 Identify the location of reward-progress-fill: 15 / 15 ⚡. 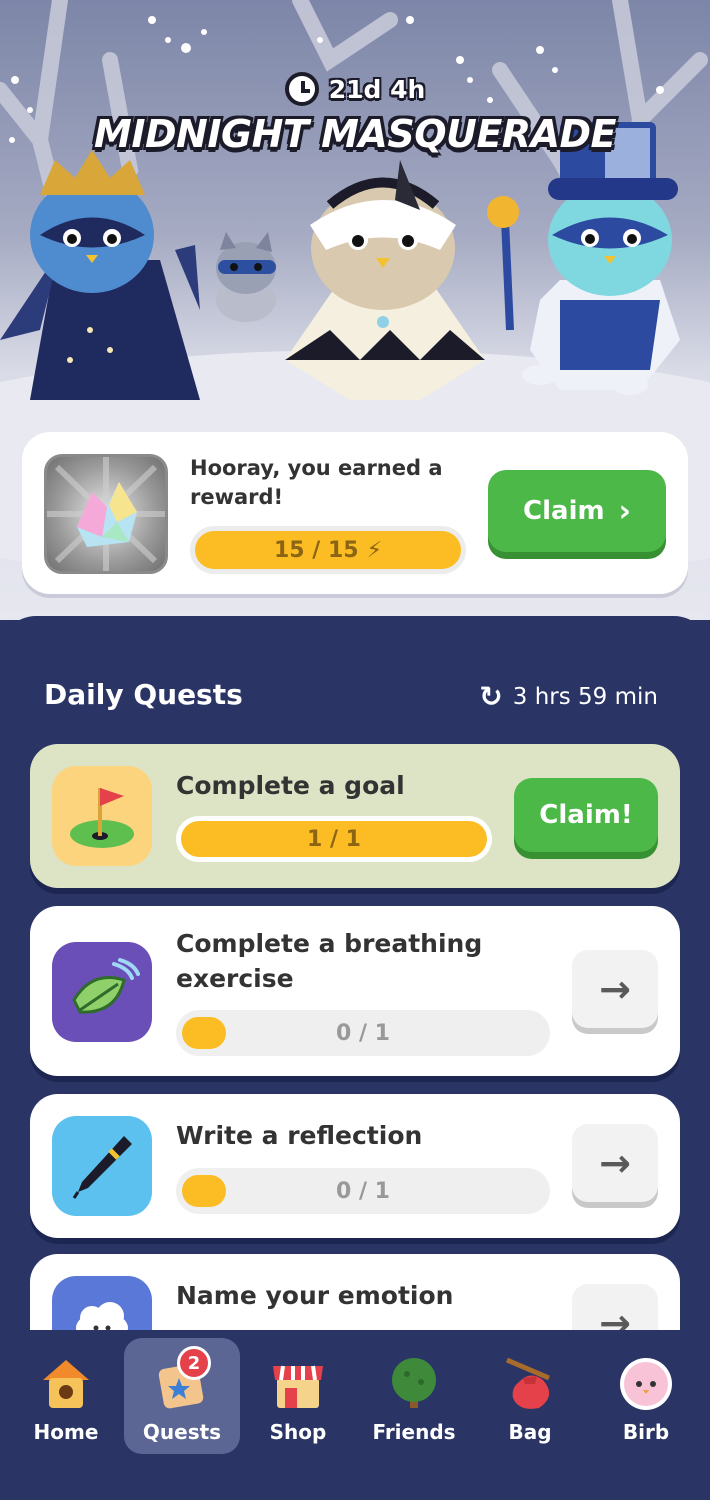
(328, 550).